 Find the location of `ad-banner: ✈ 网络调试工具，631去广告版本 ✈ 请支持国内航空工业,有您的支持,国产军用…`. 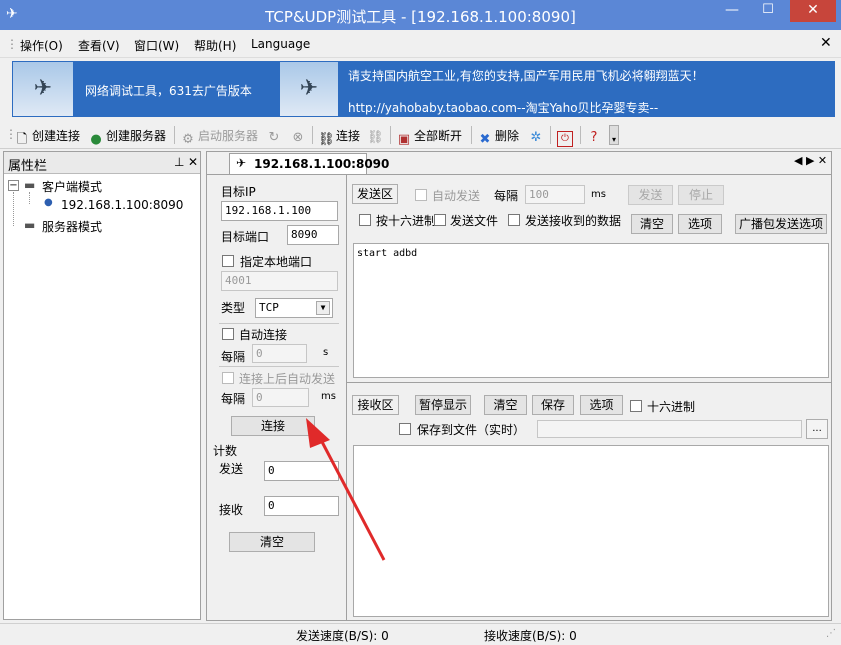

ad-banner: ✈ 网络调试工具，631去广告版本 ✈ 请支持国内航空工业,有您的支持,国产军用… is located at coordinates (423, 89).